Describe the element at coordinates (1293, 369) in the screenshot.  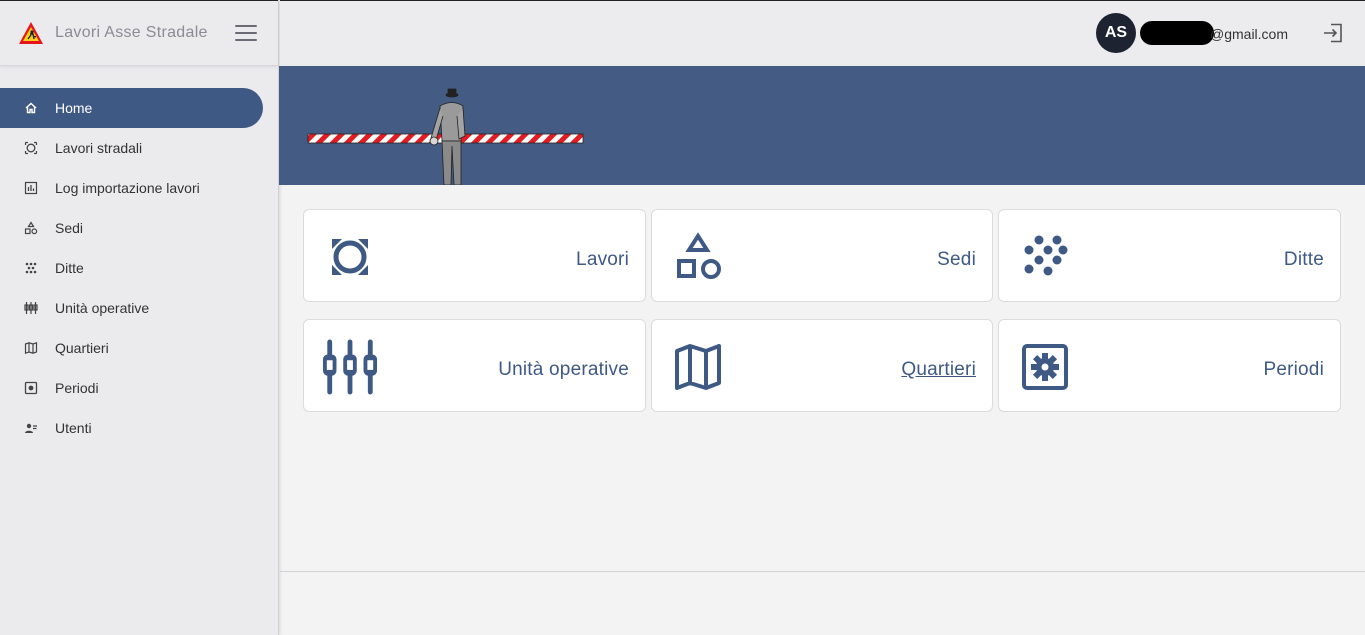
I see `card-label: Periodi` at that location.